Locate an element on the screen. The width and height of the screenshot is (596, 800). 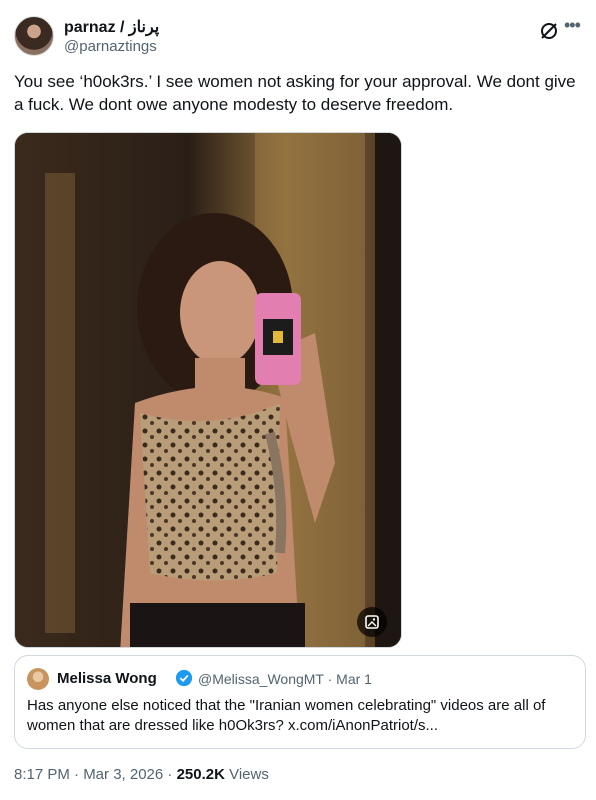
views-count: 250.2K is located at coordinates (200, 774).